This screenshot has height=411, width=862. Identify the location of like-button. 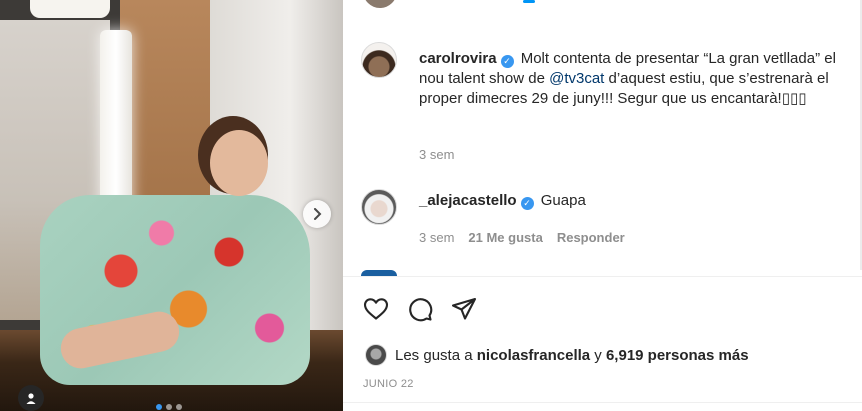
(376, 309).